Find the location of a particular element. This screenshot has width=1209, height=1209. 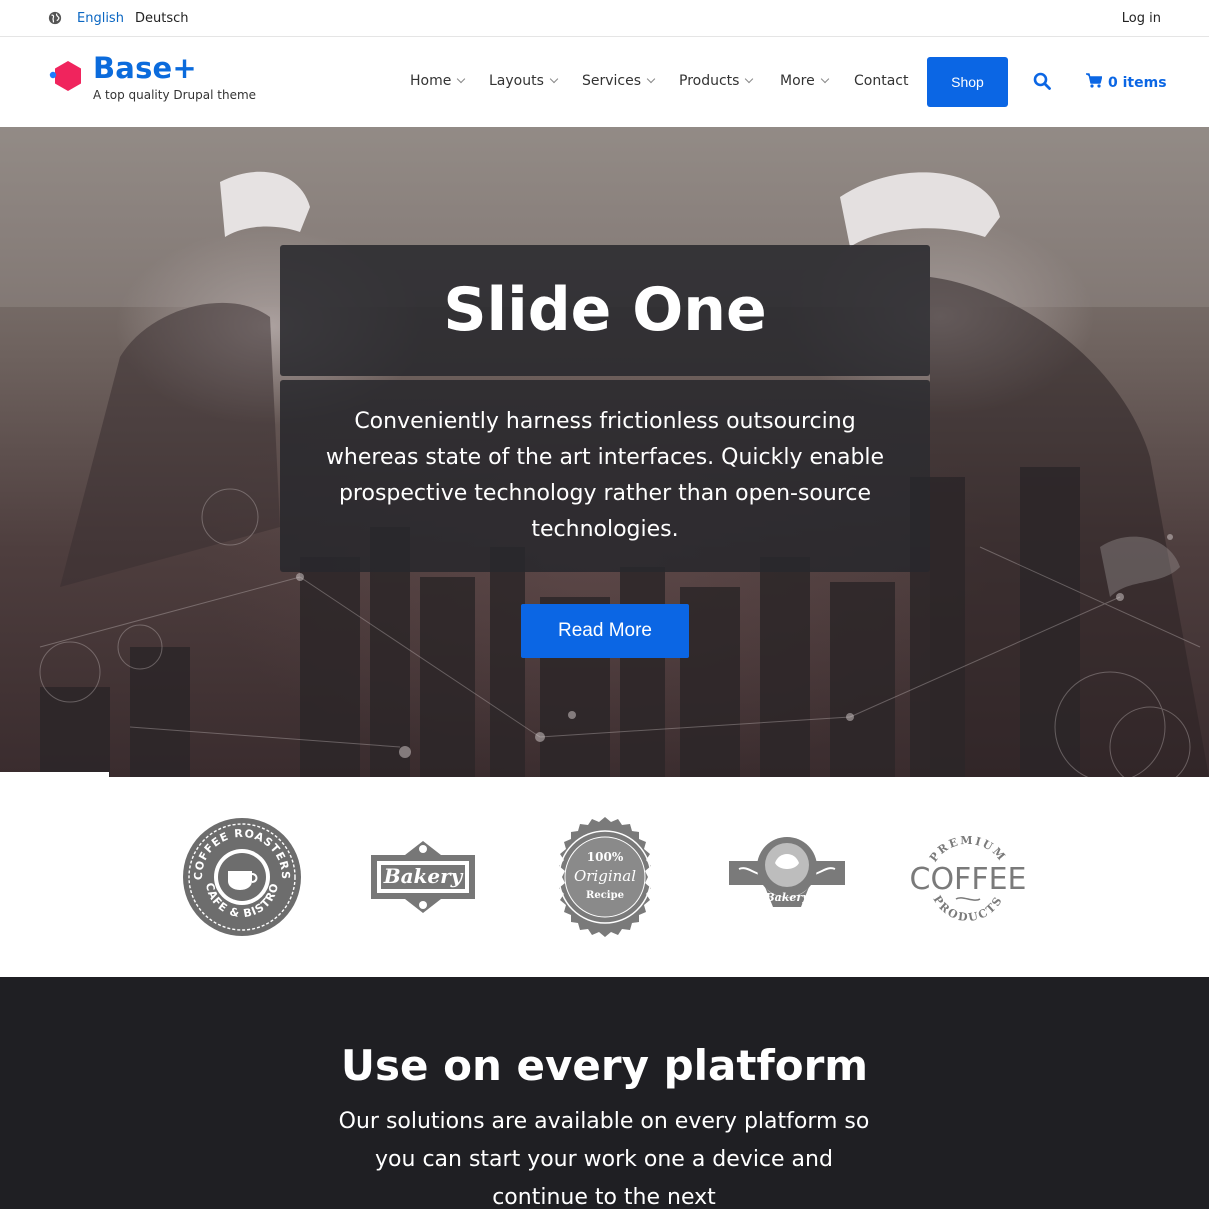

nav-item-services: Services is located at coordinates (619, 81).